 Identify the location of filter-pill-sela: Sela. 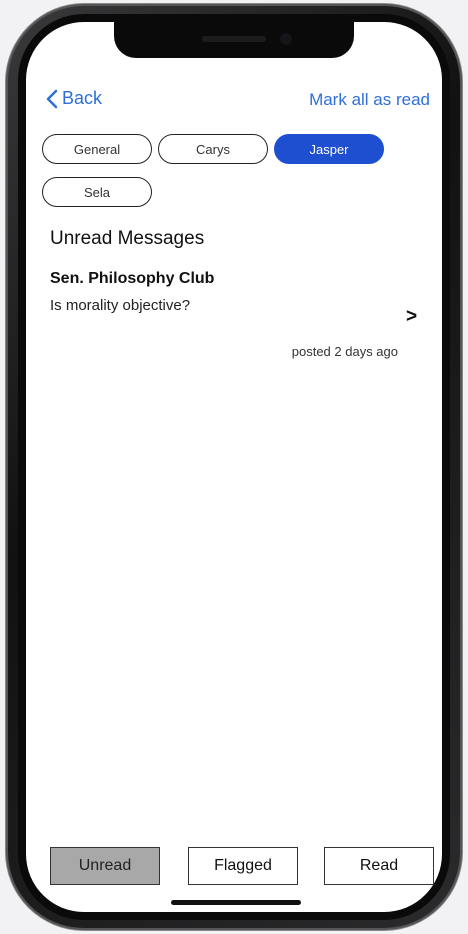
(97, 192).